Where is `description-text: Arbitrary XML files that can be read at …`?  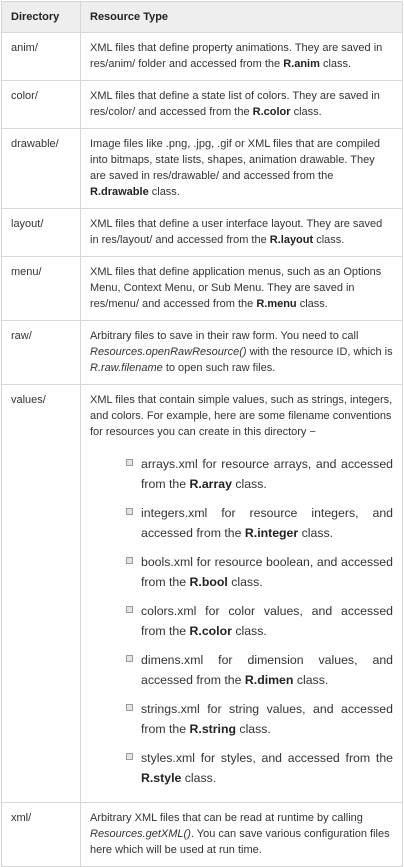 description-text: Arbitrary XML files that can be read at … is located at coordinates (226, 818).